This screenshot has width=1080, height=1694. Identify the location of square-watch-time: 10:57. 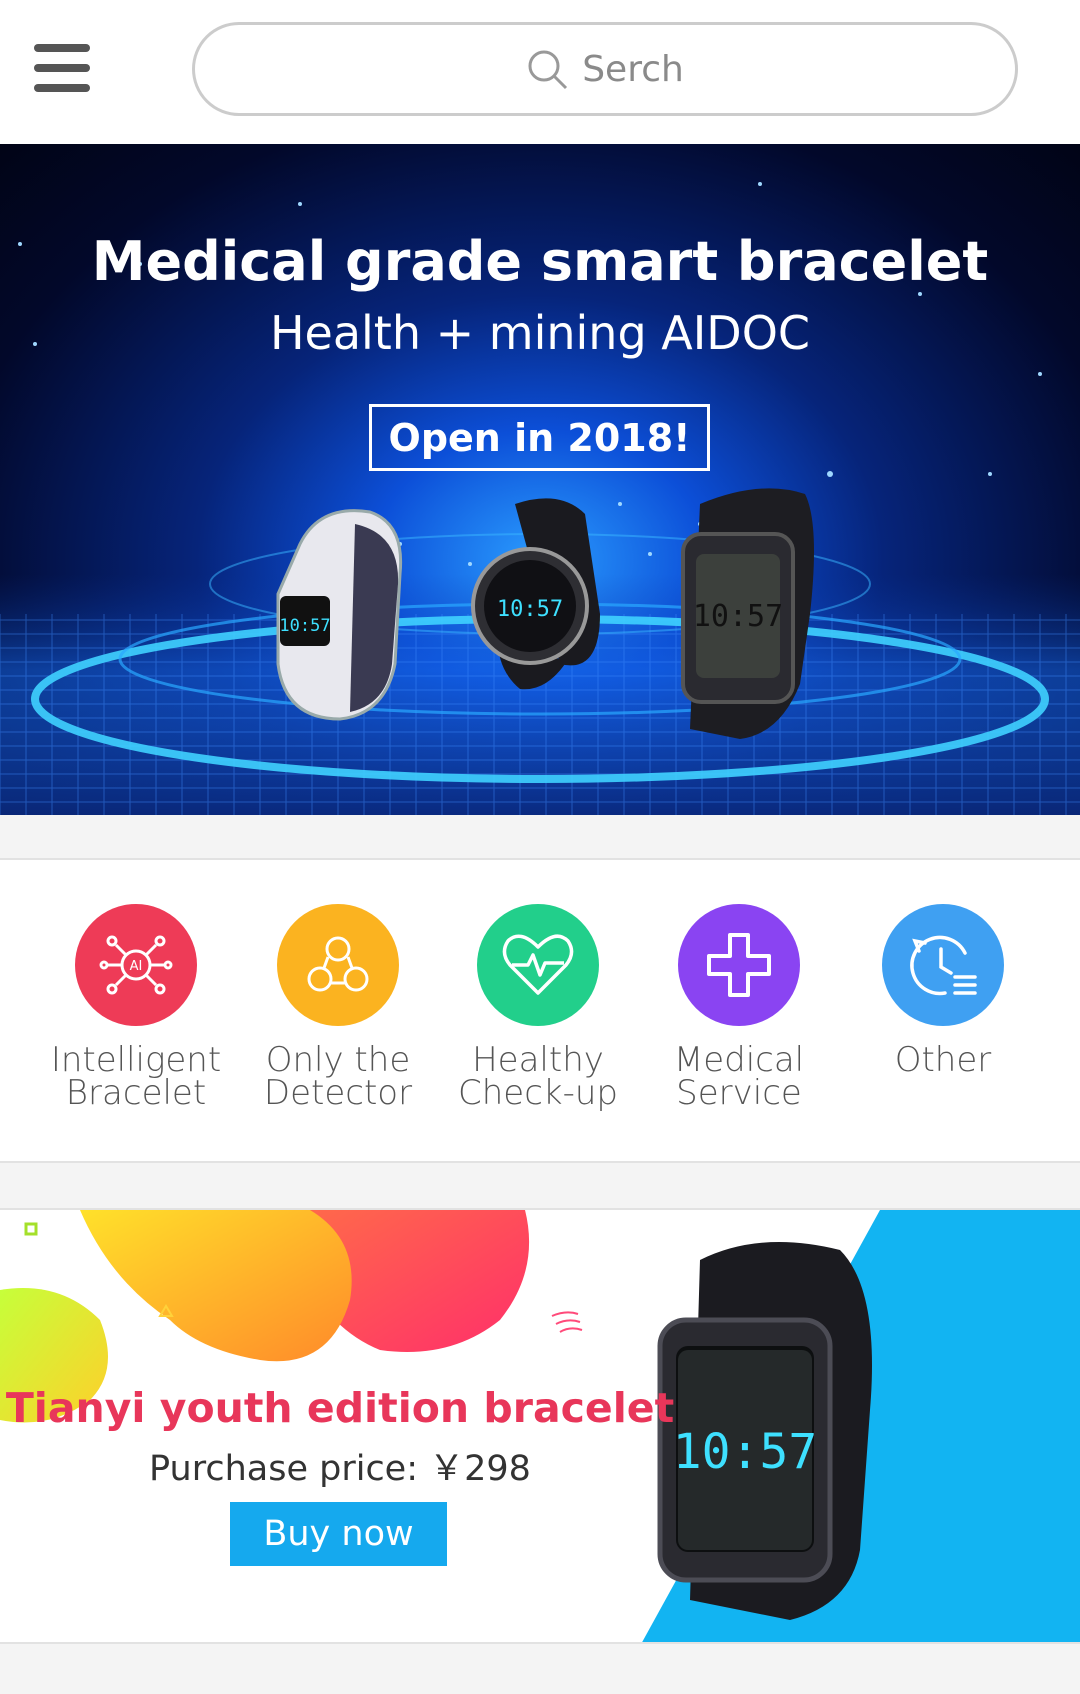
(738, 616).